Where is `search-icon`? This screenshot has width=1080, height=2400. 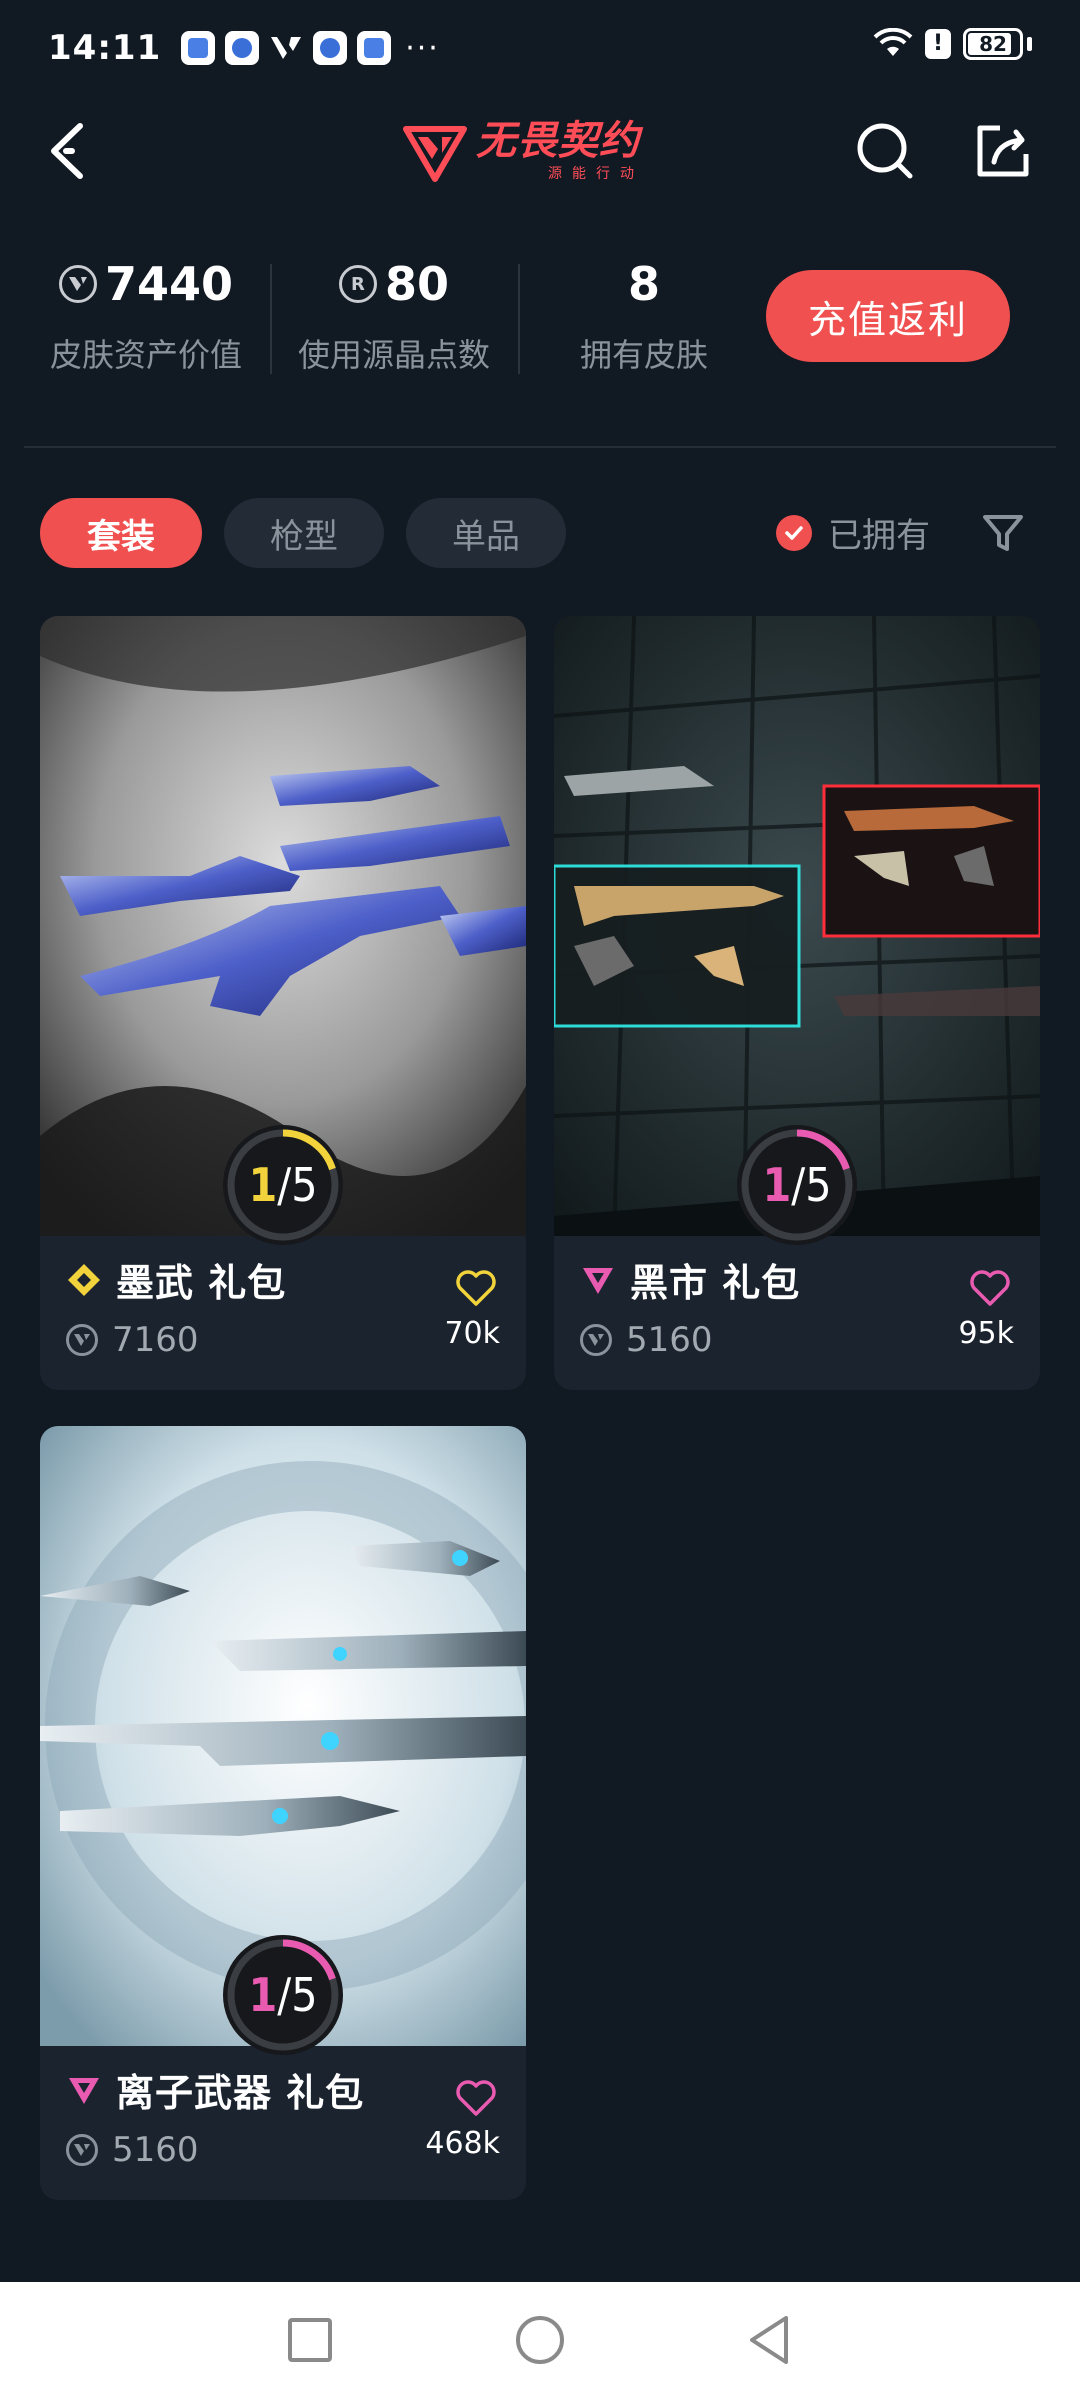 search-icon is located at coordinates (885, 151).